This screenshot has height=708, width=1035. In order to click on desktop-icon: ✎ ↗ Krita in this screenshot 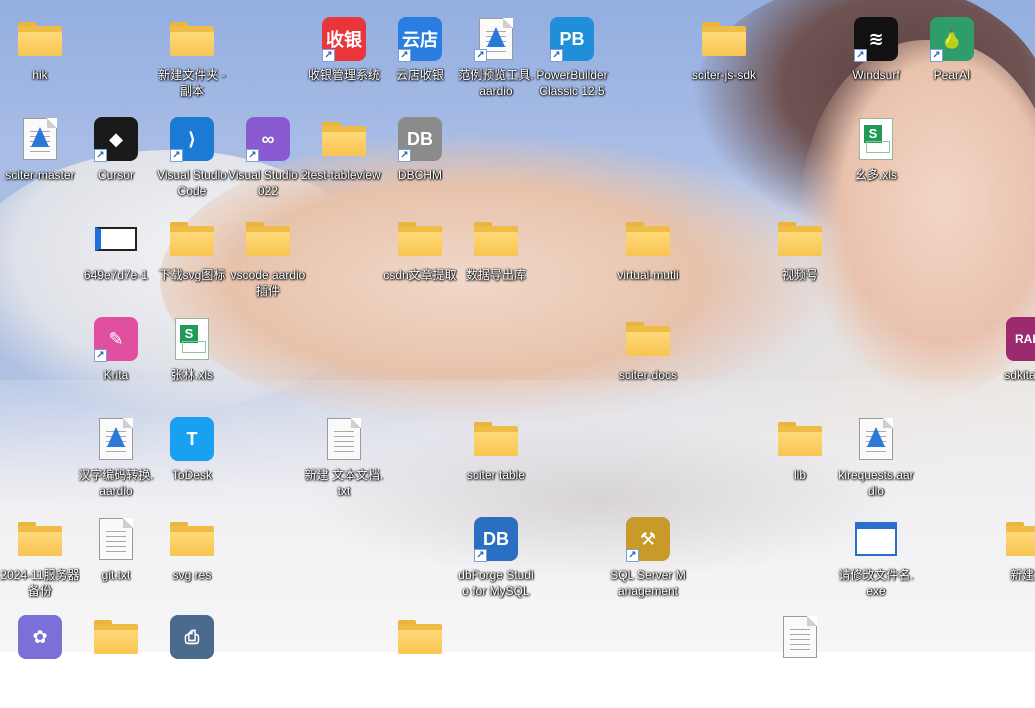, I will do `click(116, 362)`.